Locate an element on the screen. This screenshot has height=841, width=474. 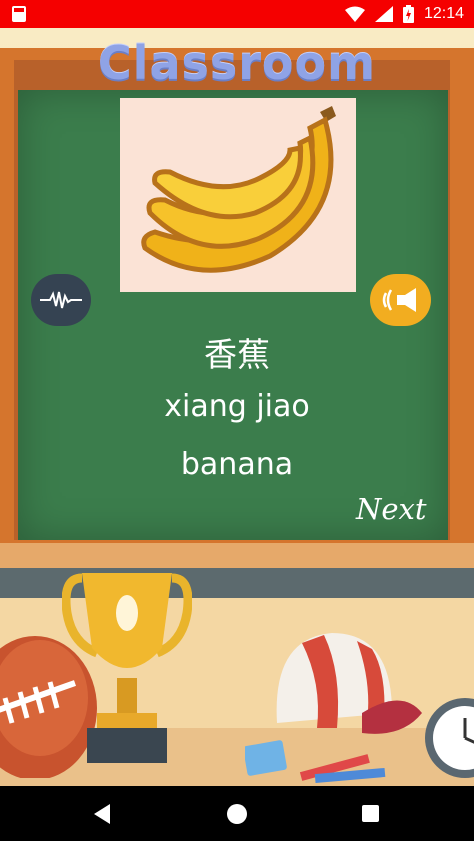
pinyin-text: xiang jiao is located at coordinates (237, 406).